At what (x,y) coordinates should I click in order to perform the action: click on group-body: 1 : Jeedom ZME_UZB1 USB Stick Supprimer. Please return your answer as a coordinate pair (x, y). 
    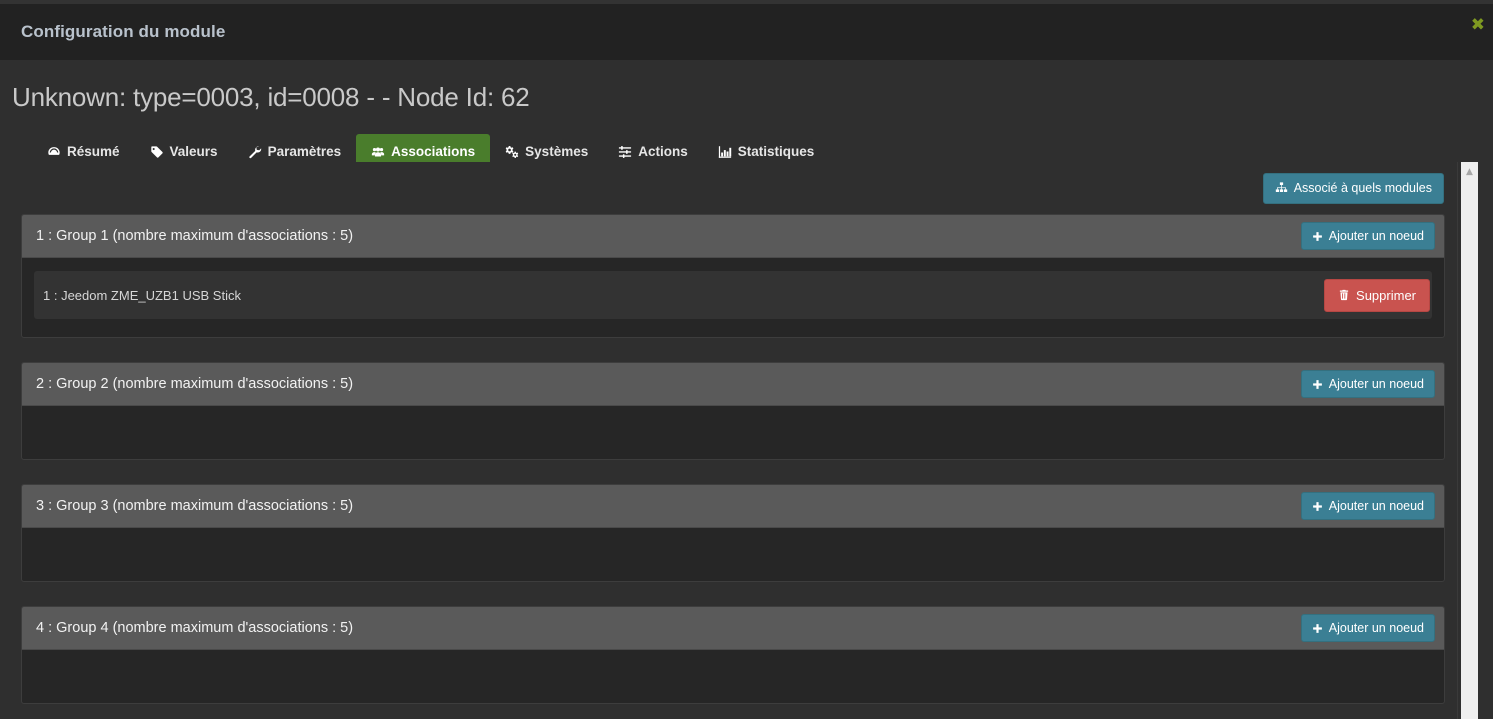
    Looking at the image, I should click on (733, 297).